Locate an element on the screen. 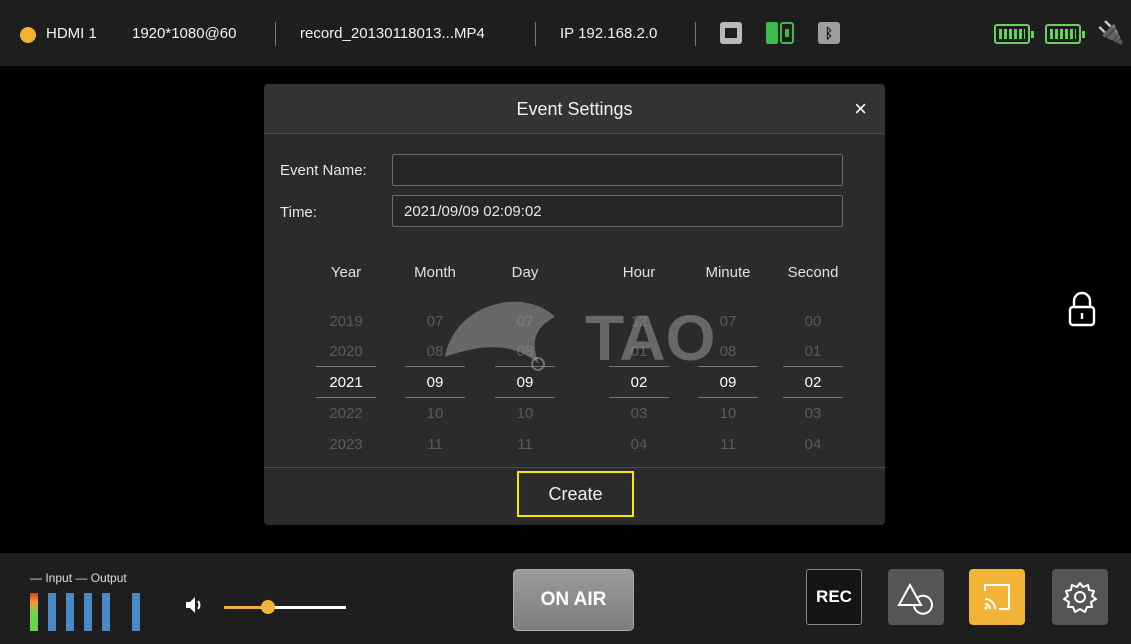  picker-second-option: 02 is located at coordinates (813, 382).